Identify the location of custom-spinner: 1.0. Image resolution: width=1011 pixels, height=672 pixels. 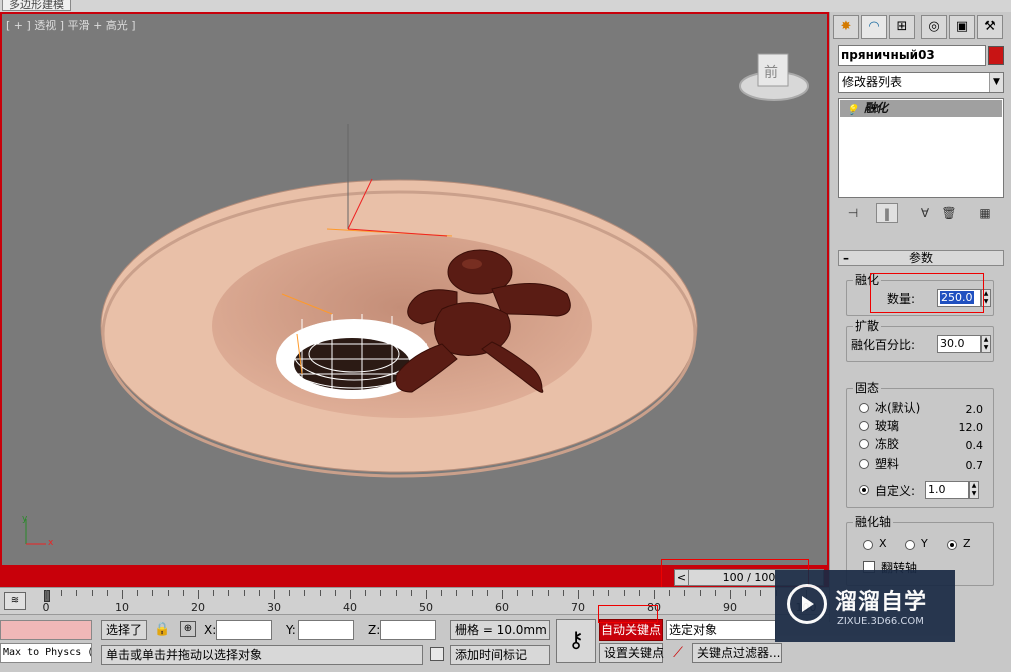
(947, 490).